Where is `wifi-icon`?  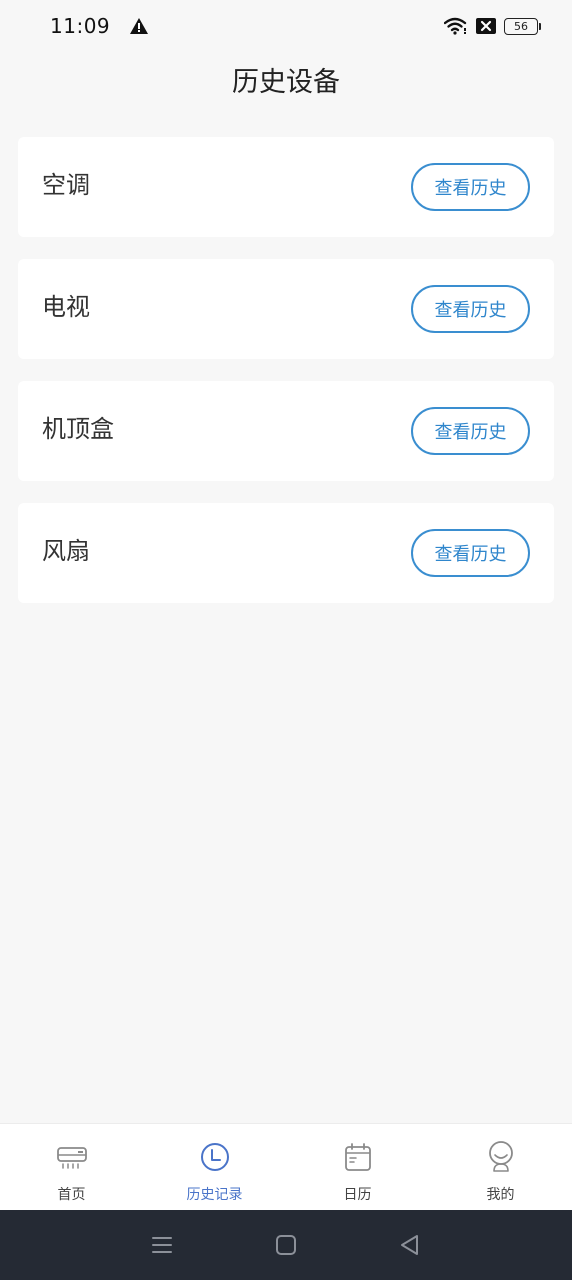
wifi-icon is located at coordinates (455, 26).